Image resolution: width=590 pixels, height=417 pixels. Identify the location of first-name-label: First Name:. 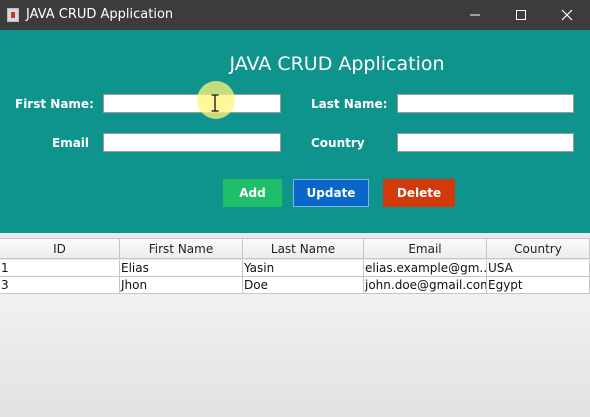
(54, 104).